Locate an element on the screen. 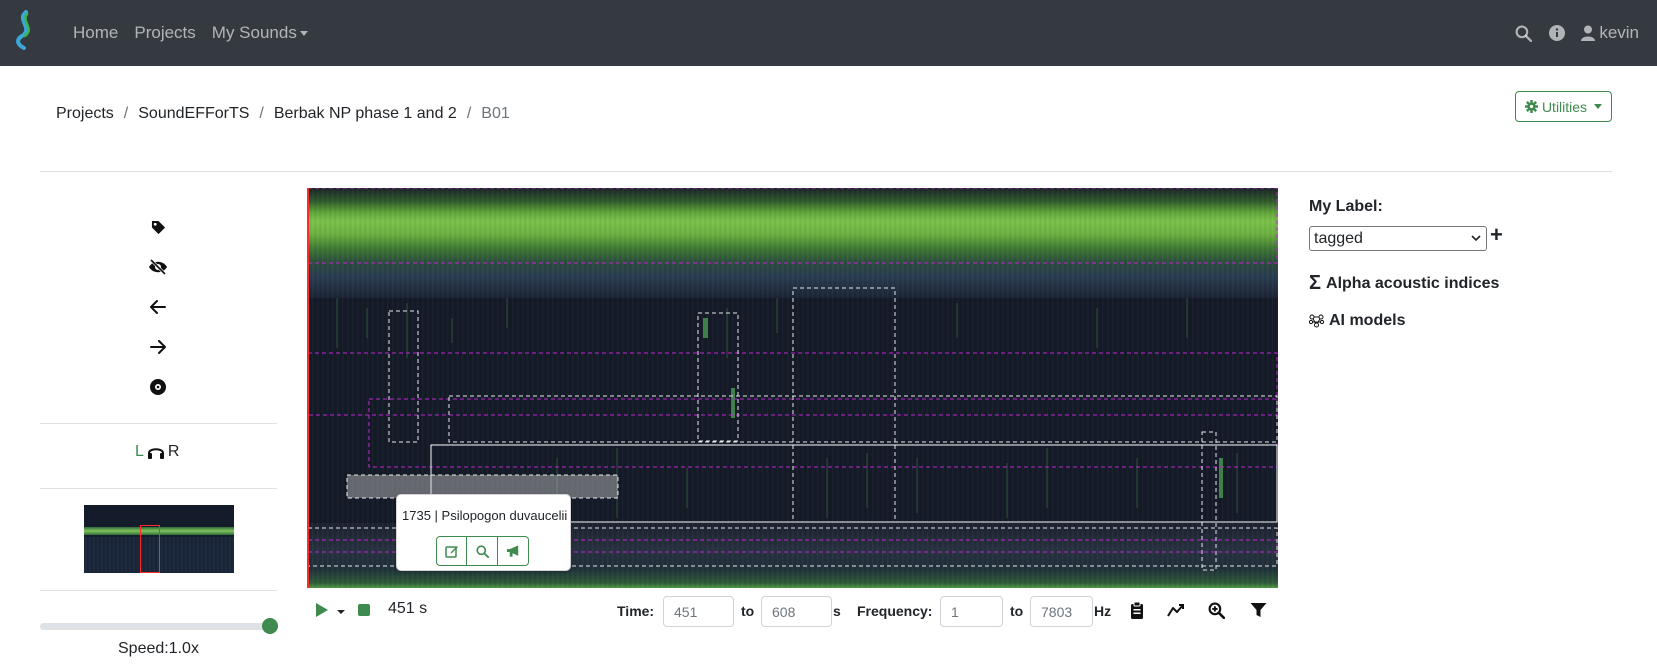 Image resolution: width=1657 pixels, height=666 pixels. chart-line-icon is located at coordinates (1176, 610).